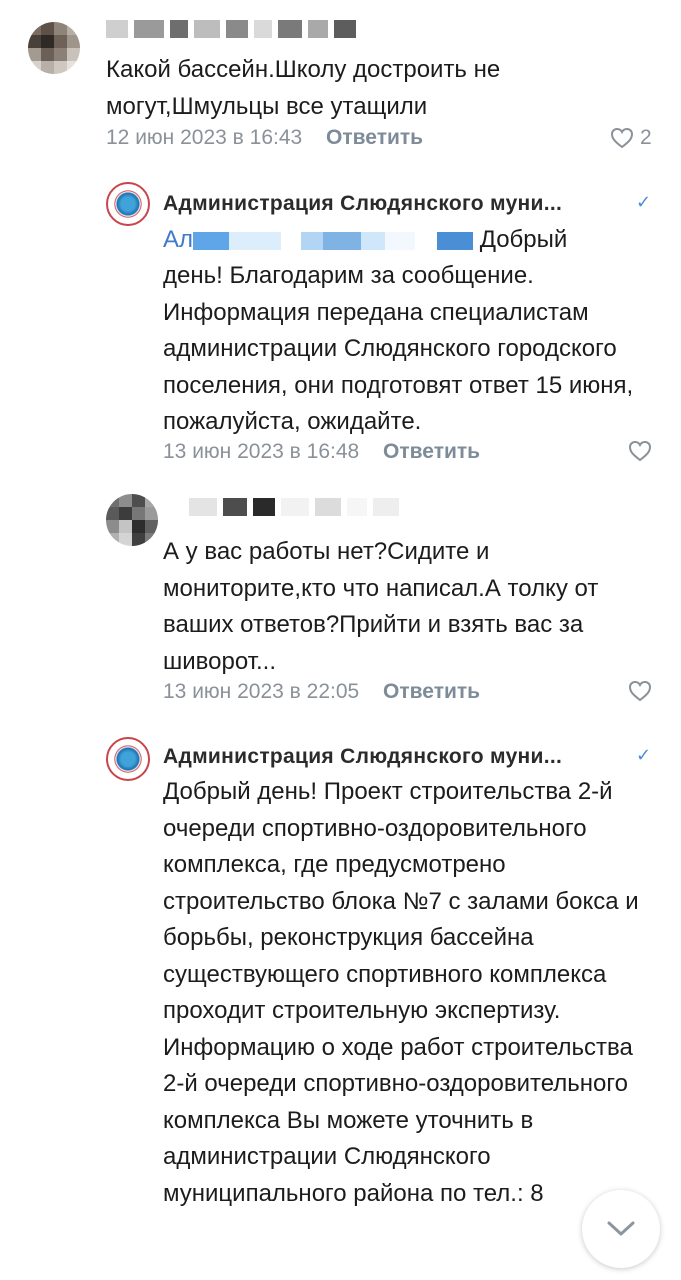 The height and width of the screenshot is (1280, 681). What do you see at coordinates (646, 137) in the screenshot?
I see `like-count: 2` at bounding box center [646, 137].